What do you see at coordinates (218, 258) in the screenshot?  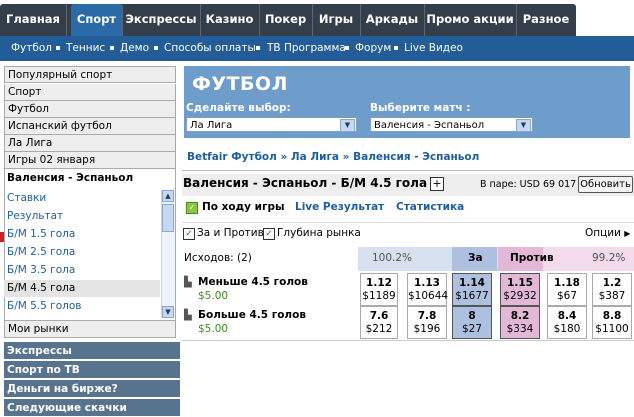 I see `outcomes-count: Исходов: (2)` at bounding box center [218, 258].